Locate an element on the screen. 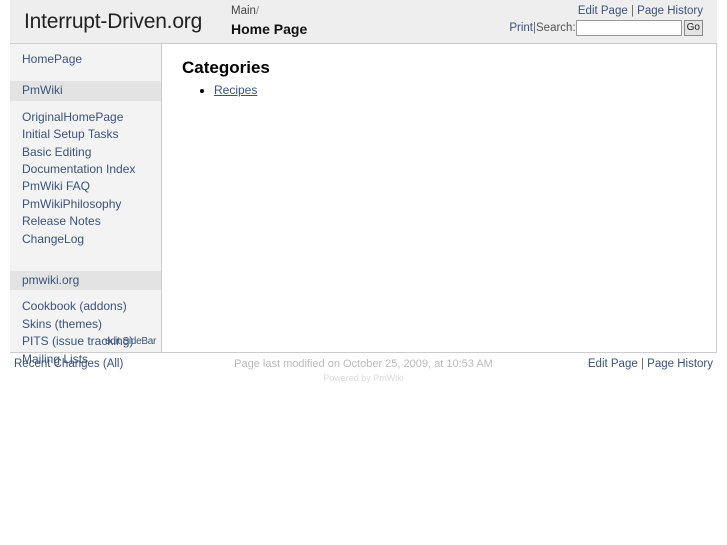 This screenshot has width=727, height=545. search-go-button: Go is located at coordinates (693, 28).